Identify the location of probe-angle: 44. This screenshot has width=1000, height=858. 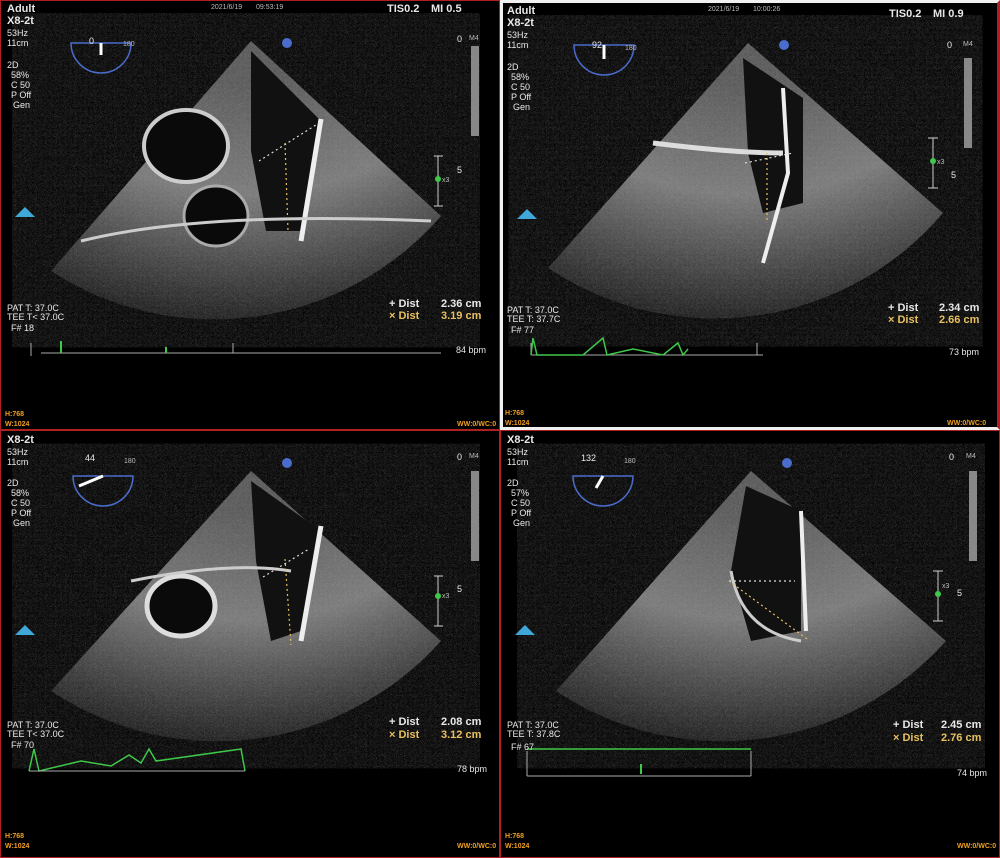
(90, 458).